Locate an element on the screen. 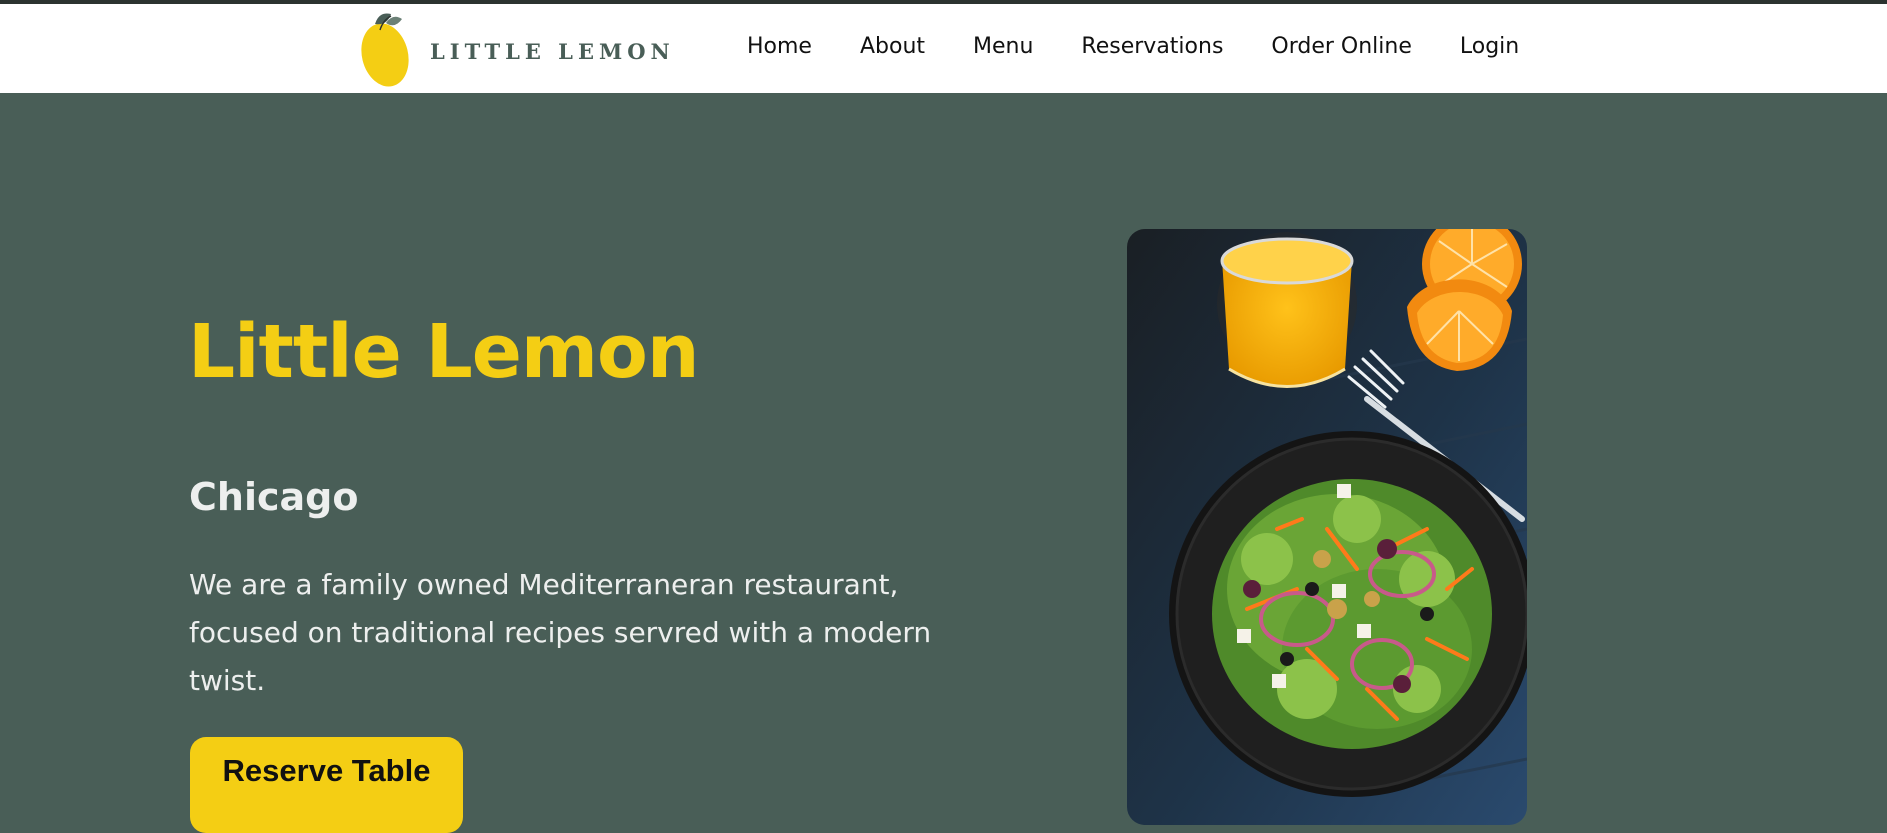 The width and height of the screenshot is (1887, 833). nav-reservations: Reservations is located at coordinates (1152, 46).